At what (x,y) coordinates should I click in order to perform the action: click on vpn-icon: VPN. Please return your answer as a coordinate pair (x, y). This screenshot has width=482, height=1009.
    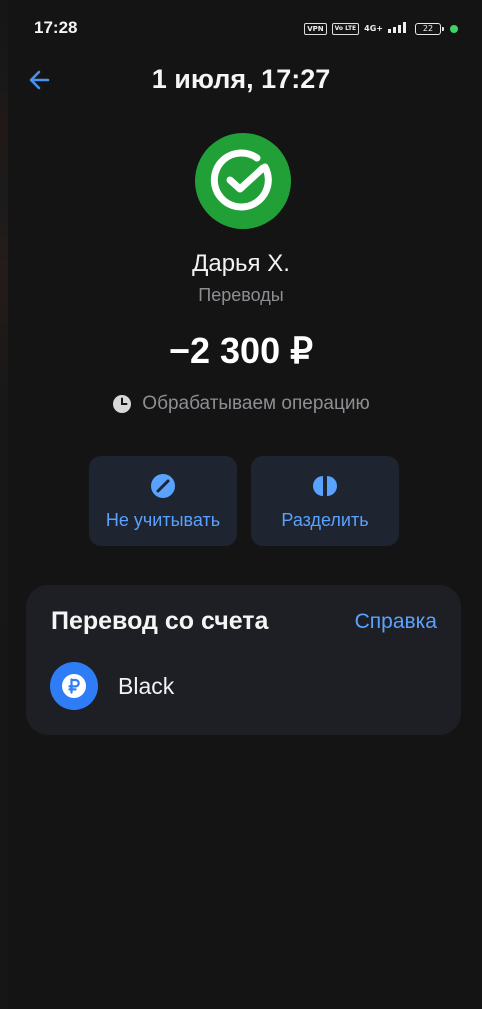
    Looking at the image, I should click on (315, 29).